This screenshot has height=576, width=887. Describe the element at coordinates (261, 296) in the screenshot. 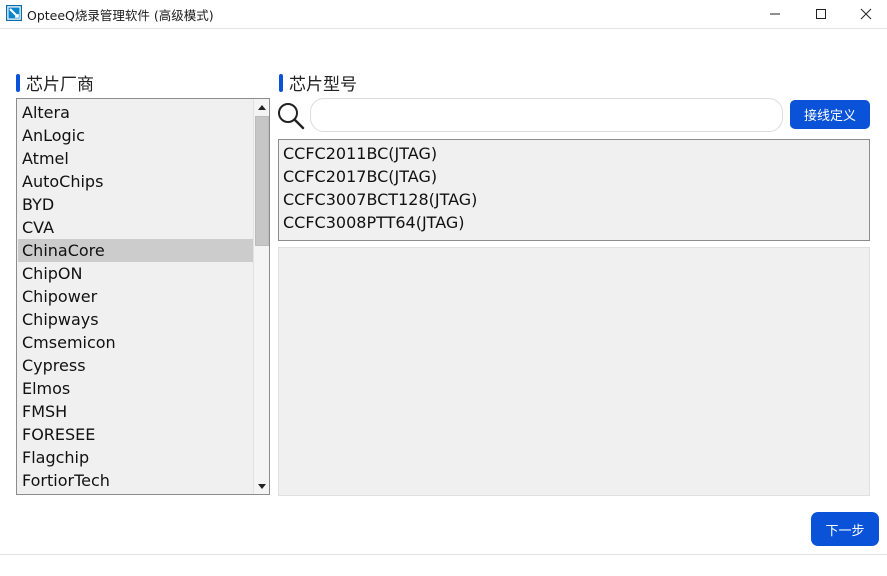

I see `vendor-list-scrollbar` at that location.